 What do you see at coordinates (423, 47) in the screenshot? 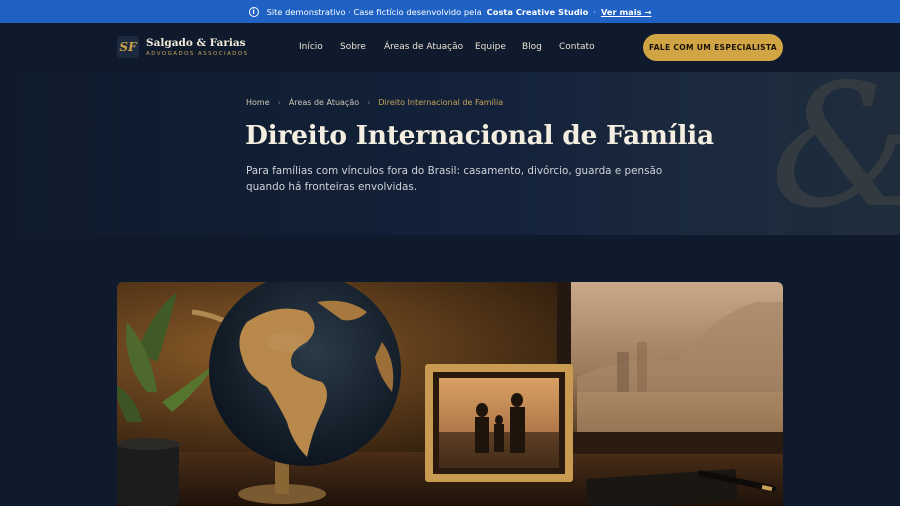
I see `nav-item-areas-de-atuacao: Áreas de Atuação` at bounding box center [423, 47].